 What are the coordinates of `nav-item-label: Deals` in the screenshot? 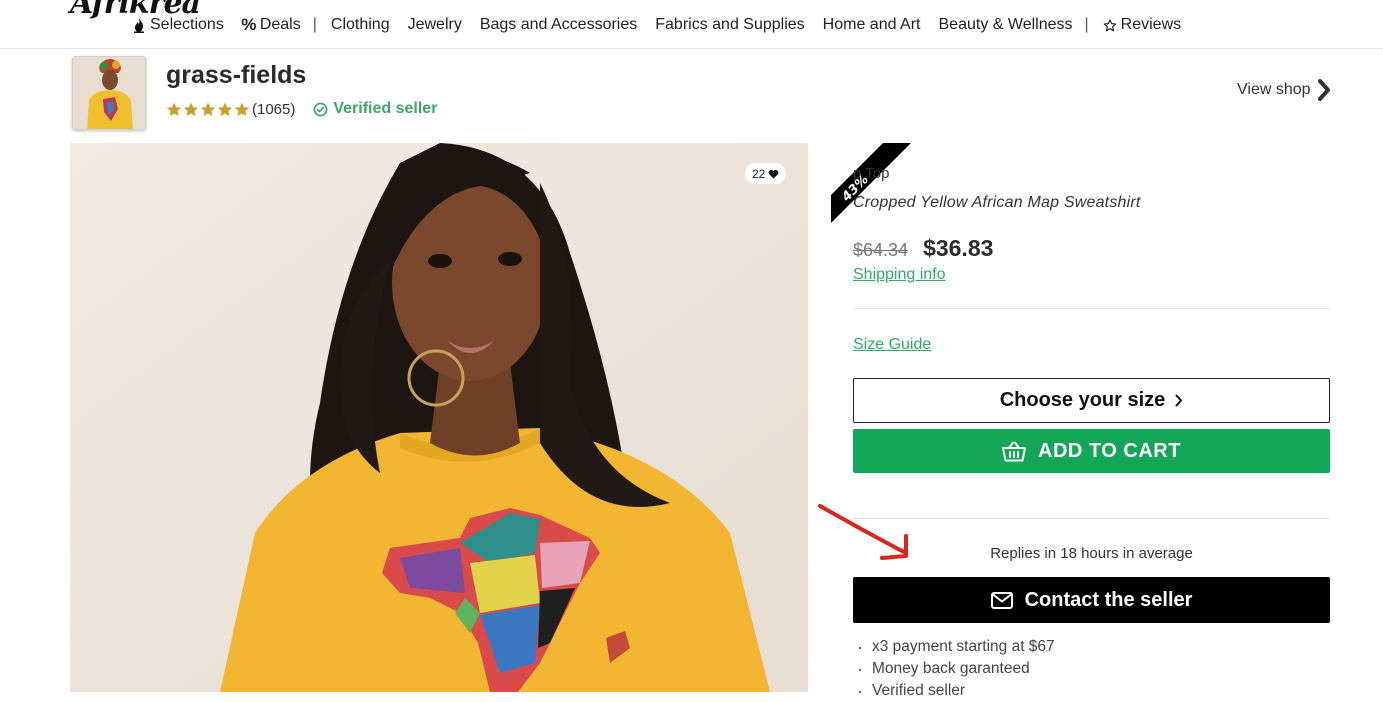 It's located at (280, 24).